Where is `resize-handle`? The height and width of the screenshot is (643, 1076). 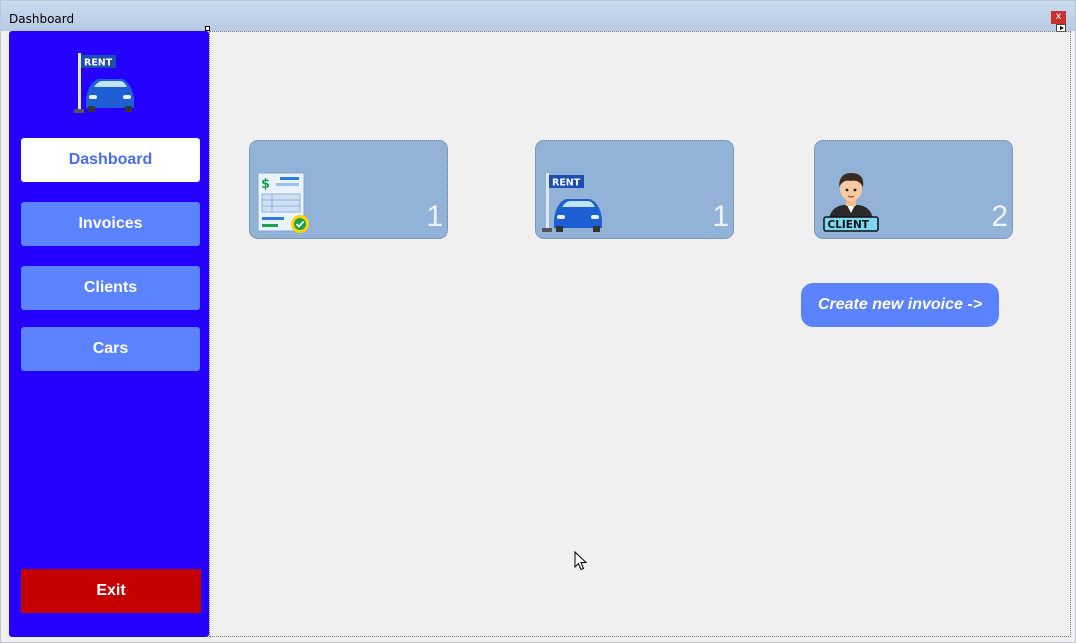 resize-handle is located at coordinates (207, 28).